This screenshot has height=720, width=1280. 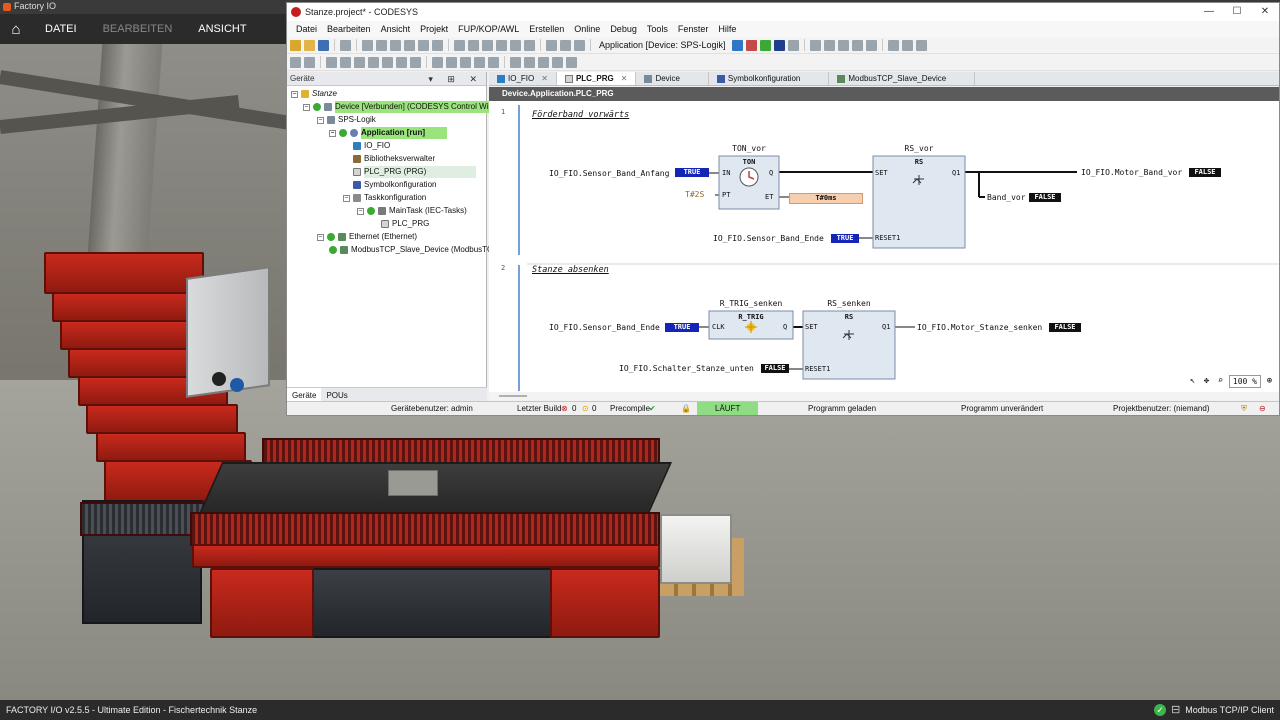 I want to click on error-icon: ⊗, so click(x=564, y=408).